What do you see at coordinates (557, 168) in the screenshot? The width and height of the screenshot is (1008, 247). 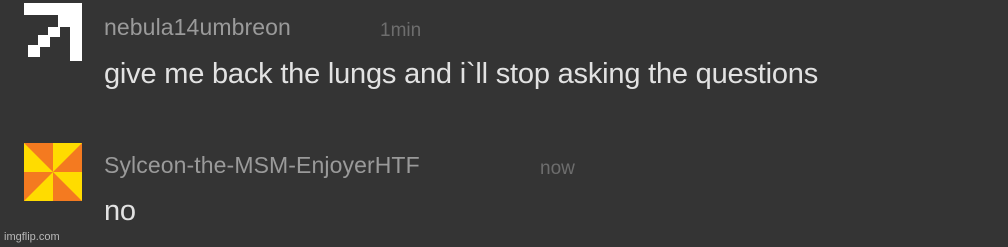 I see `timestamp: now` at bounding box center [557, 168].